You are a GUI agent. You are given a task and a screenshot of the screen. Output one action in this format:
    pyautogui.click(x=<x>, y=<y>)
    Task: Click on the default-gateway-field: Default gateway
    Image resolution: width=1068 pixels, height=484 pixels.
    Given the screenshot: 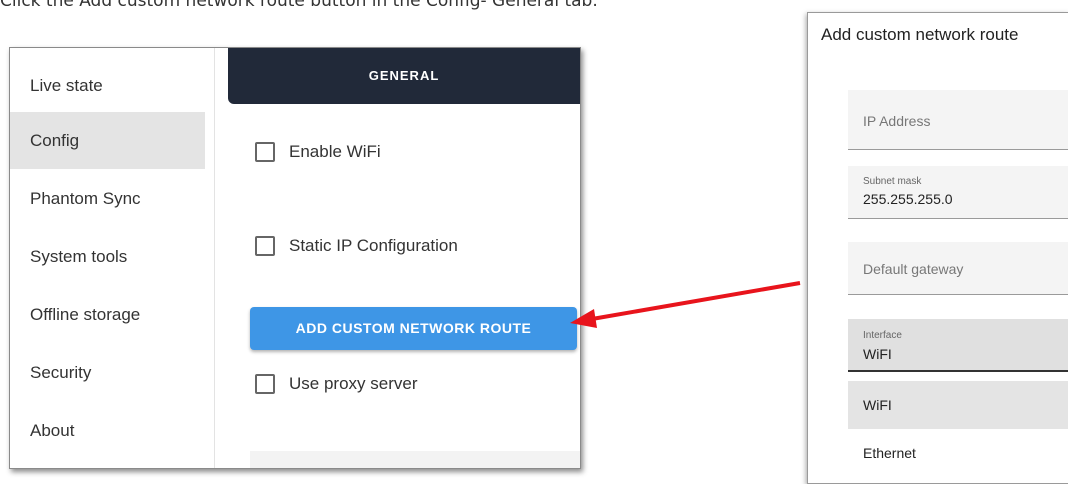 What is the action you would take?
    pyautogui.click(x=958, y=268)
    